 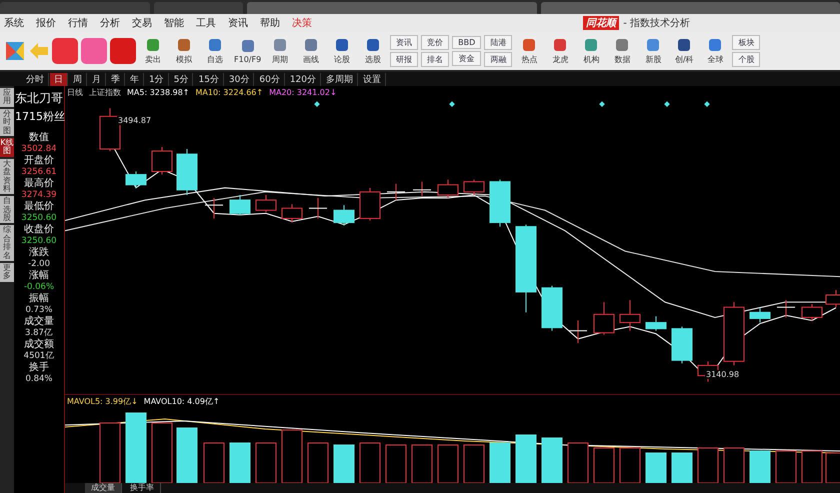 I want to click on menu-item: 资讯, so click(x=238, y=23).